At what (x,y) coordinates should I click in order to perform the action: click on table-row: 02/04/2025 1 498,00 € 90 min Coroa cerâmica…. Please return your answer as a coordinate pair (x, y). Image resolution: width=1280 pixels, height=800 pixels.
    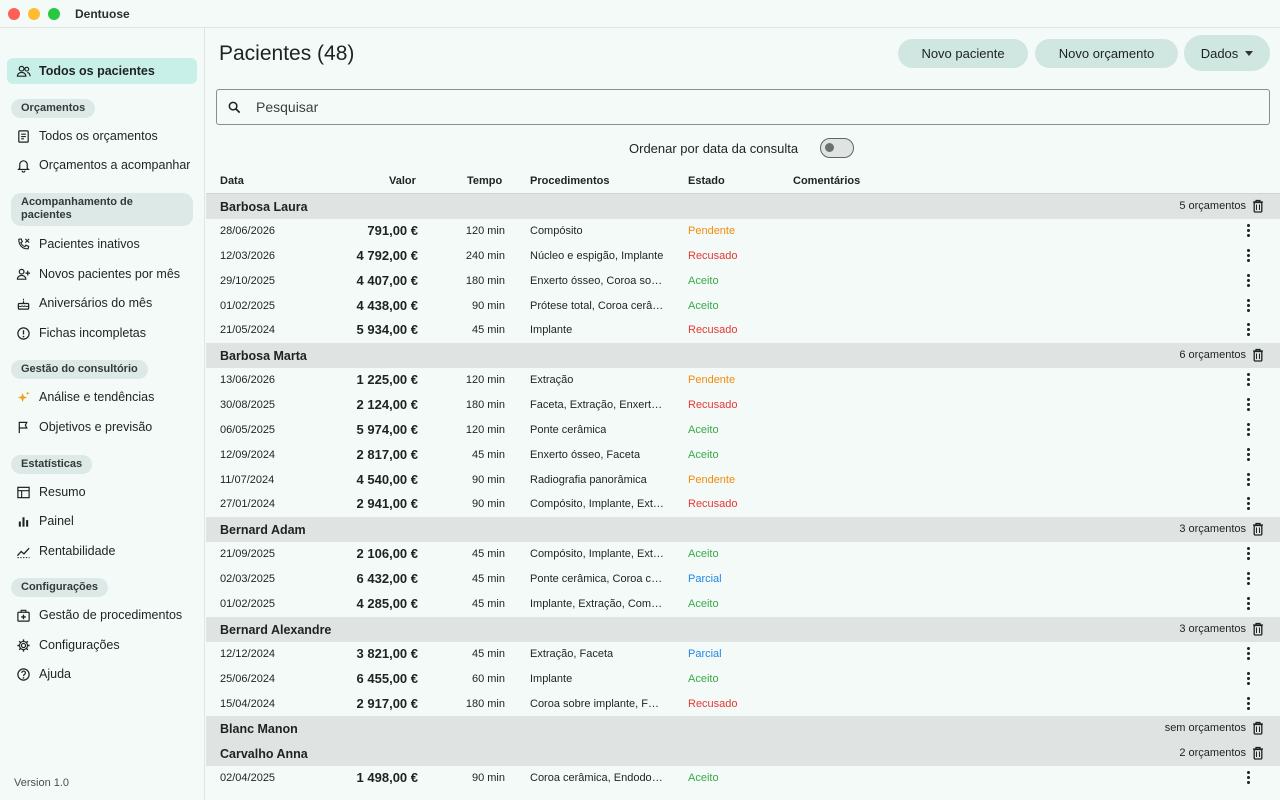
    Looking at the image, I should click on (743, 778).